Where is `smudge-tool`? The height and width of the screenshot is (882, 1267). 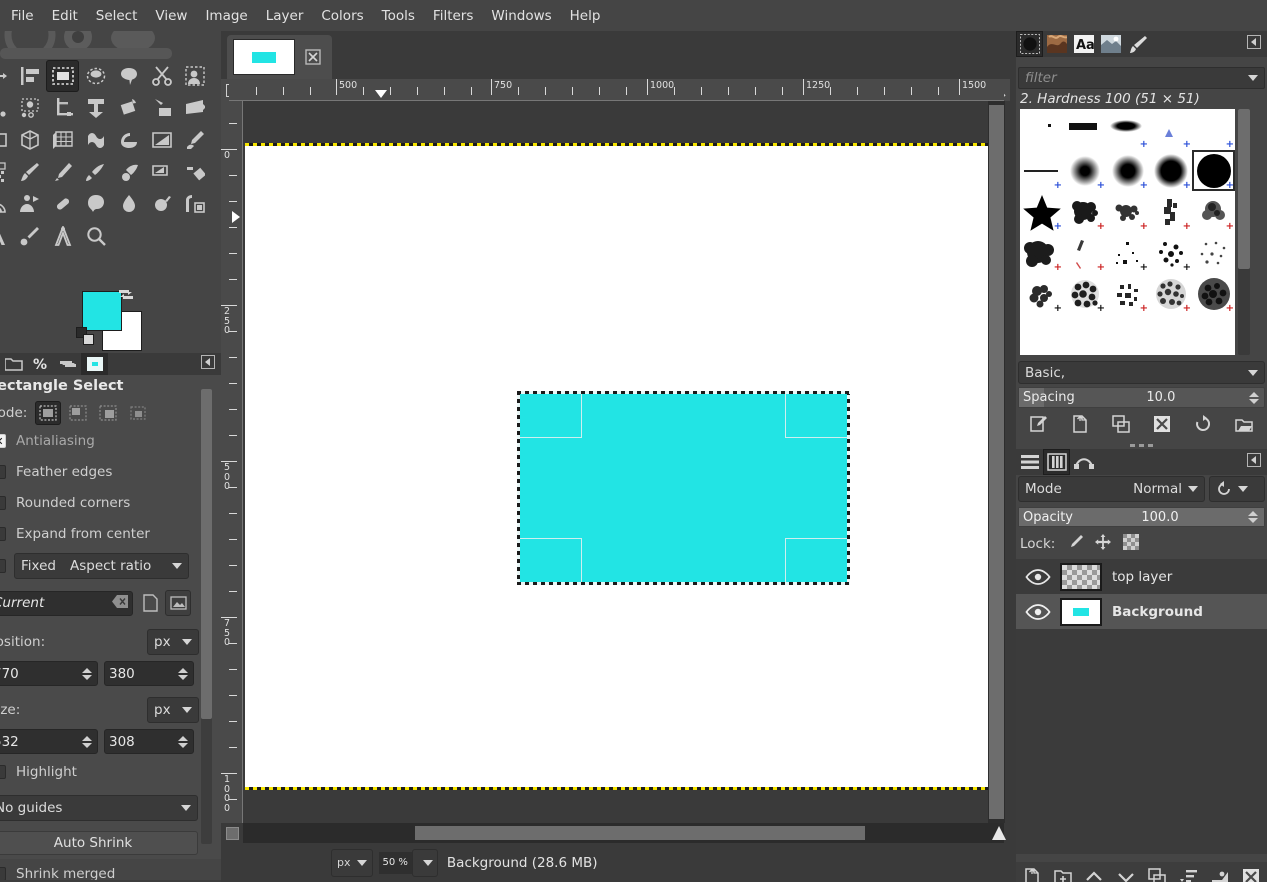 smudge-tool is located at coordinates (95, 204).